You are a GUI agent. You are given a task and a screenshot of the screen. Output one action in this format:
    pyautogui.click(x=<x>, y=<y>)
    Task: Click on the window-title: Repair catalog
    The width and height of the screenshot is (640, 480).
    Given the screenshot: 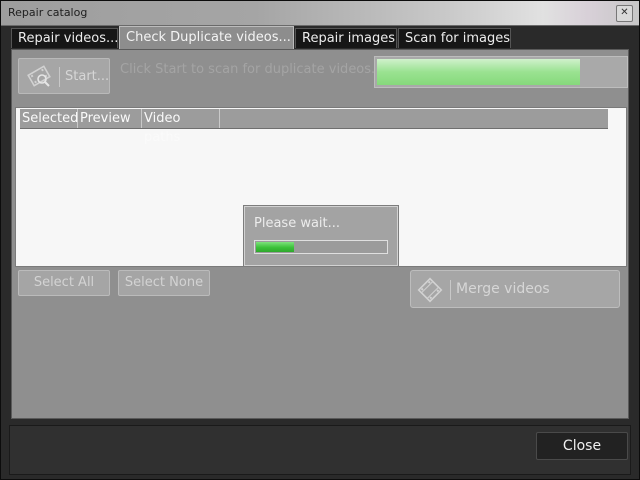 What is the action you would take?
    pyautogui.click(x=48, y=12)
    